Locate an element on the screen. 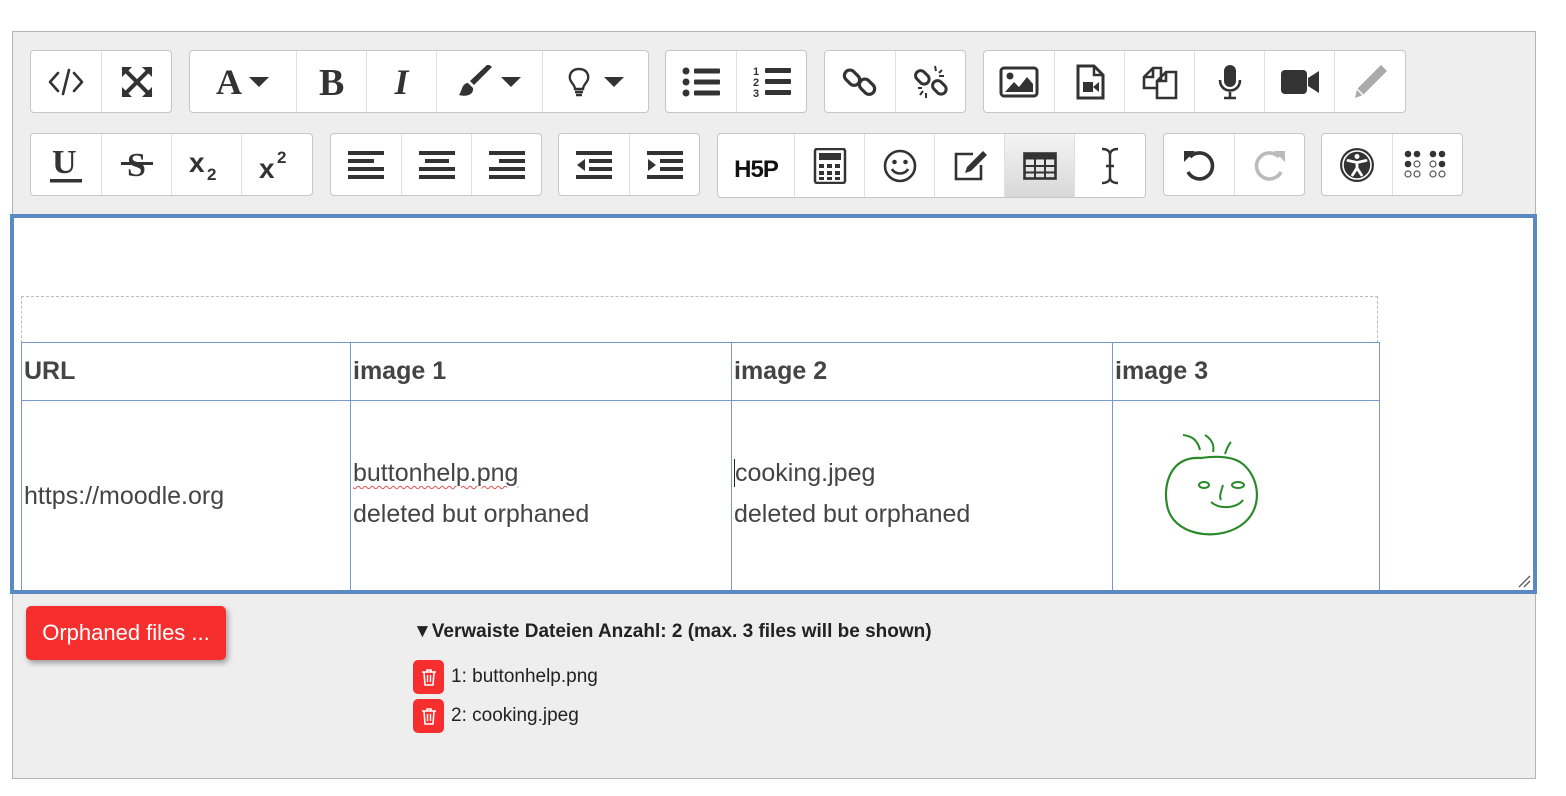 The height and width of the screenshot is (796, 1566). manage-files-icon is located at coordinates (1159, 82).